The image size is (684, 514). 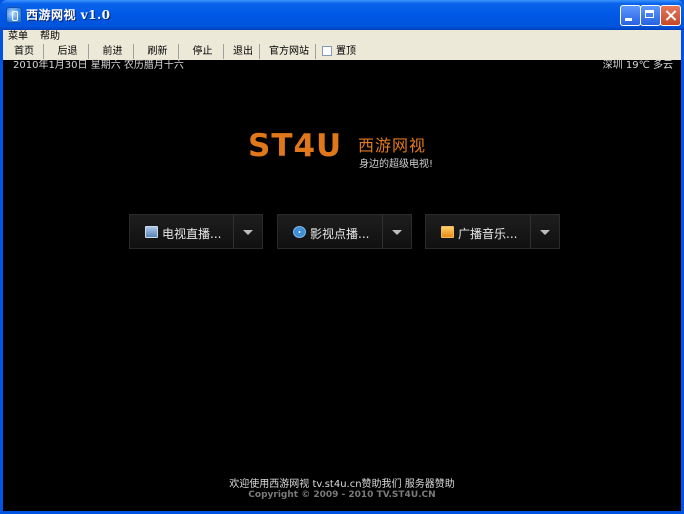 I want to click on weather-city: 深圳, so click(x=612, y=65).